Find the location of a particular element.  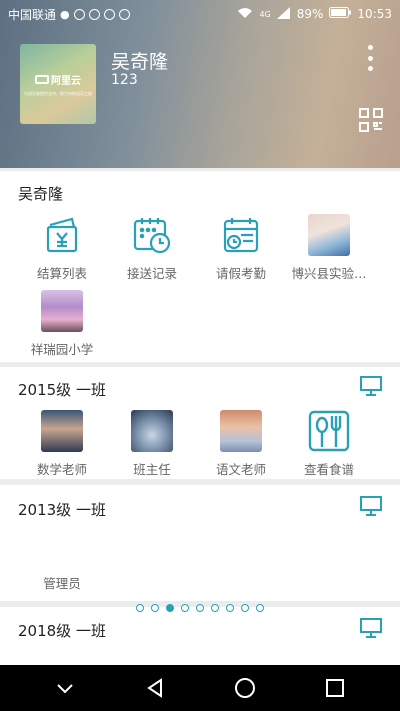

item-label: 语文老师 is located at coordinates (240, 469).